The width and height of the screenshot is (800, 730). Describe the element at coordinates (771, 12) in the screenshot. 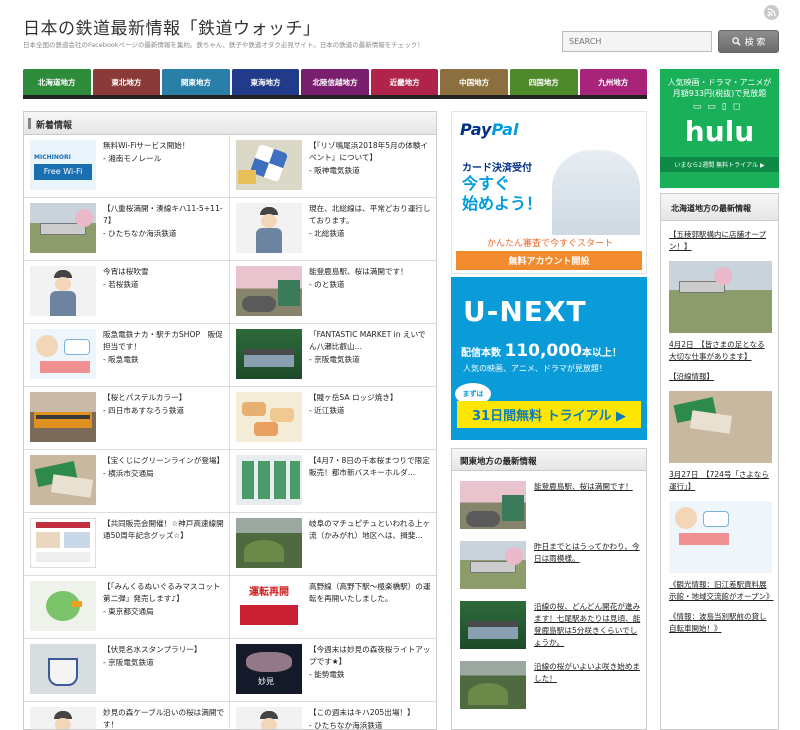

I see `rss-icon` at that location.